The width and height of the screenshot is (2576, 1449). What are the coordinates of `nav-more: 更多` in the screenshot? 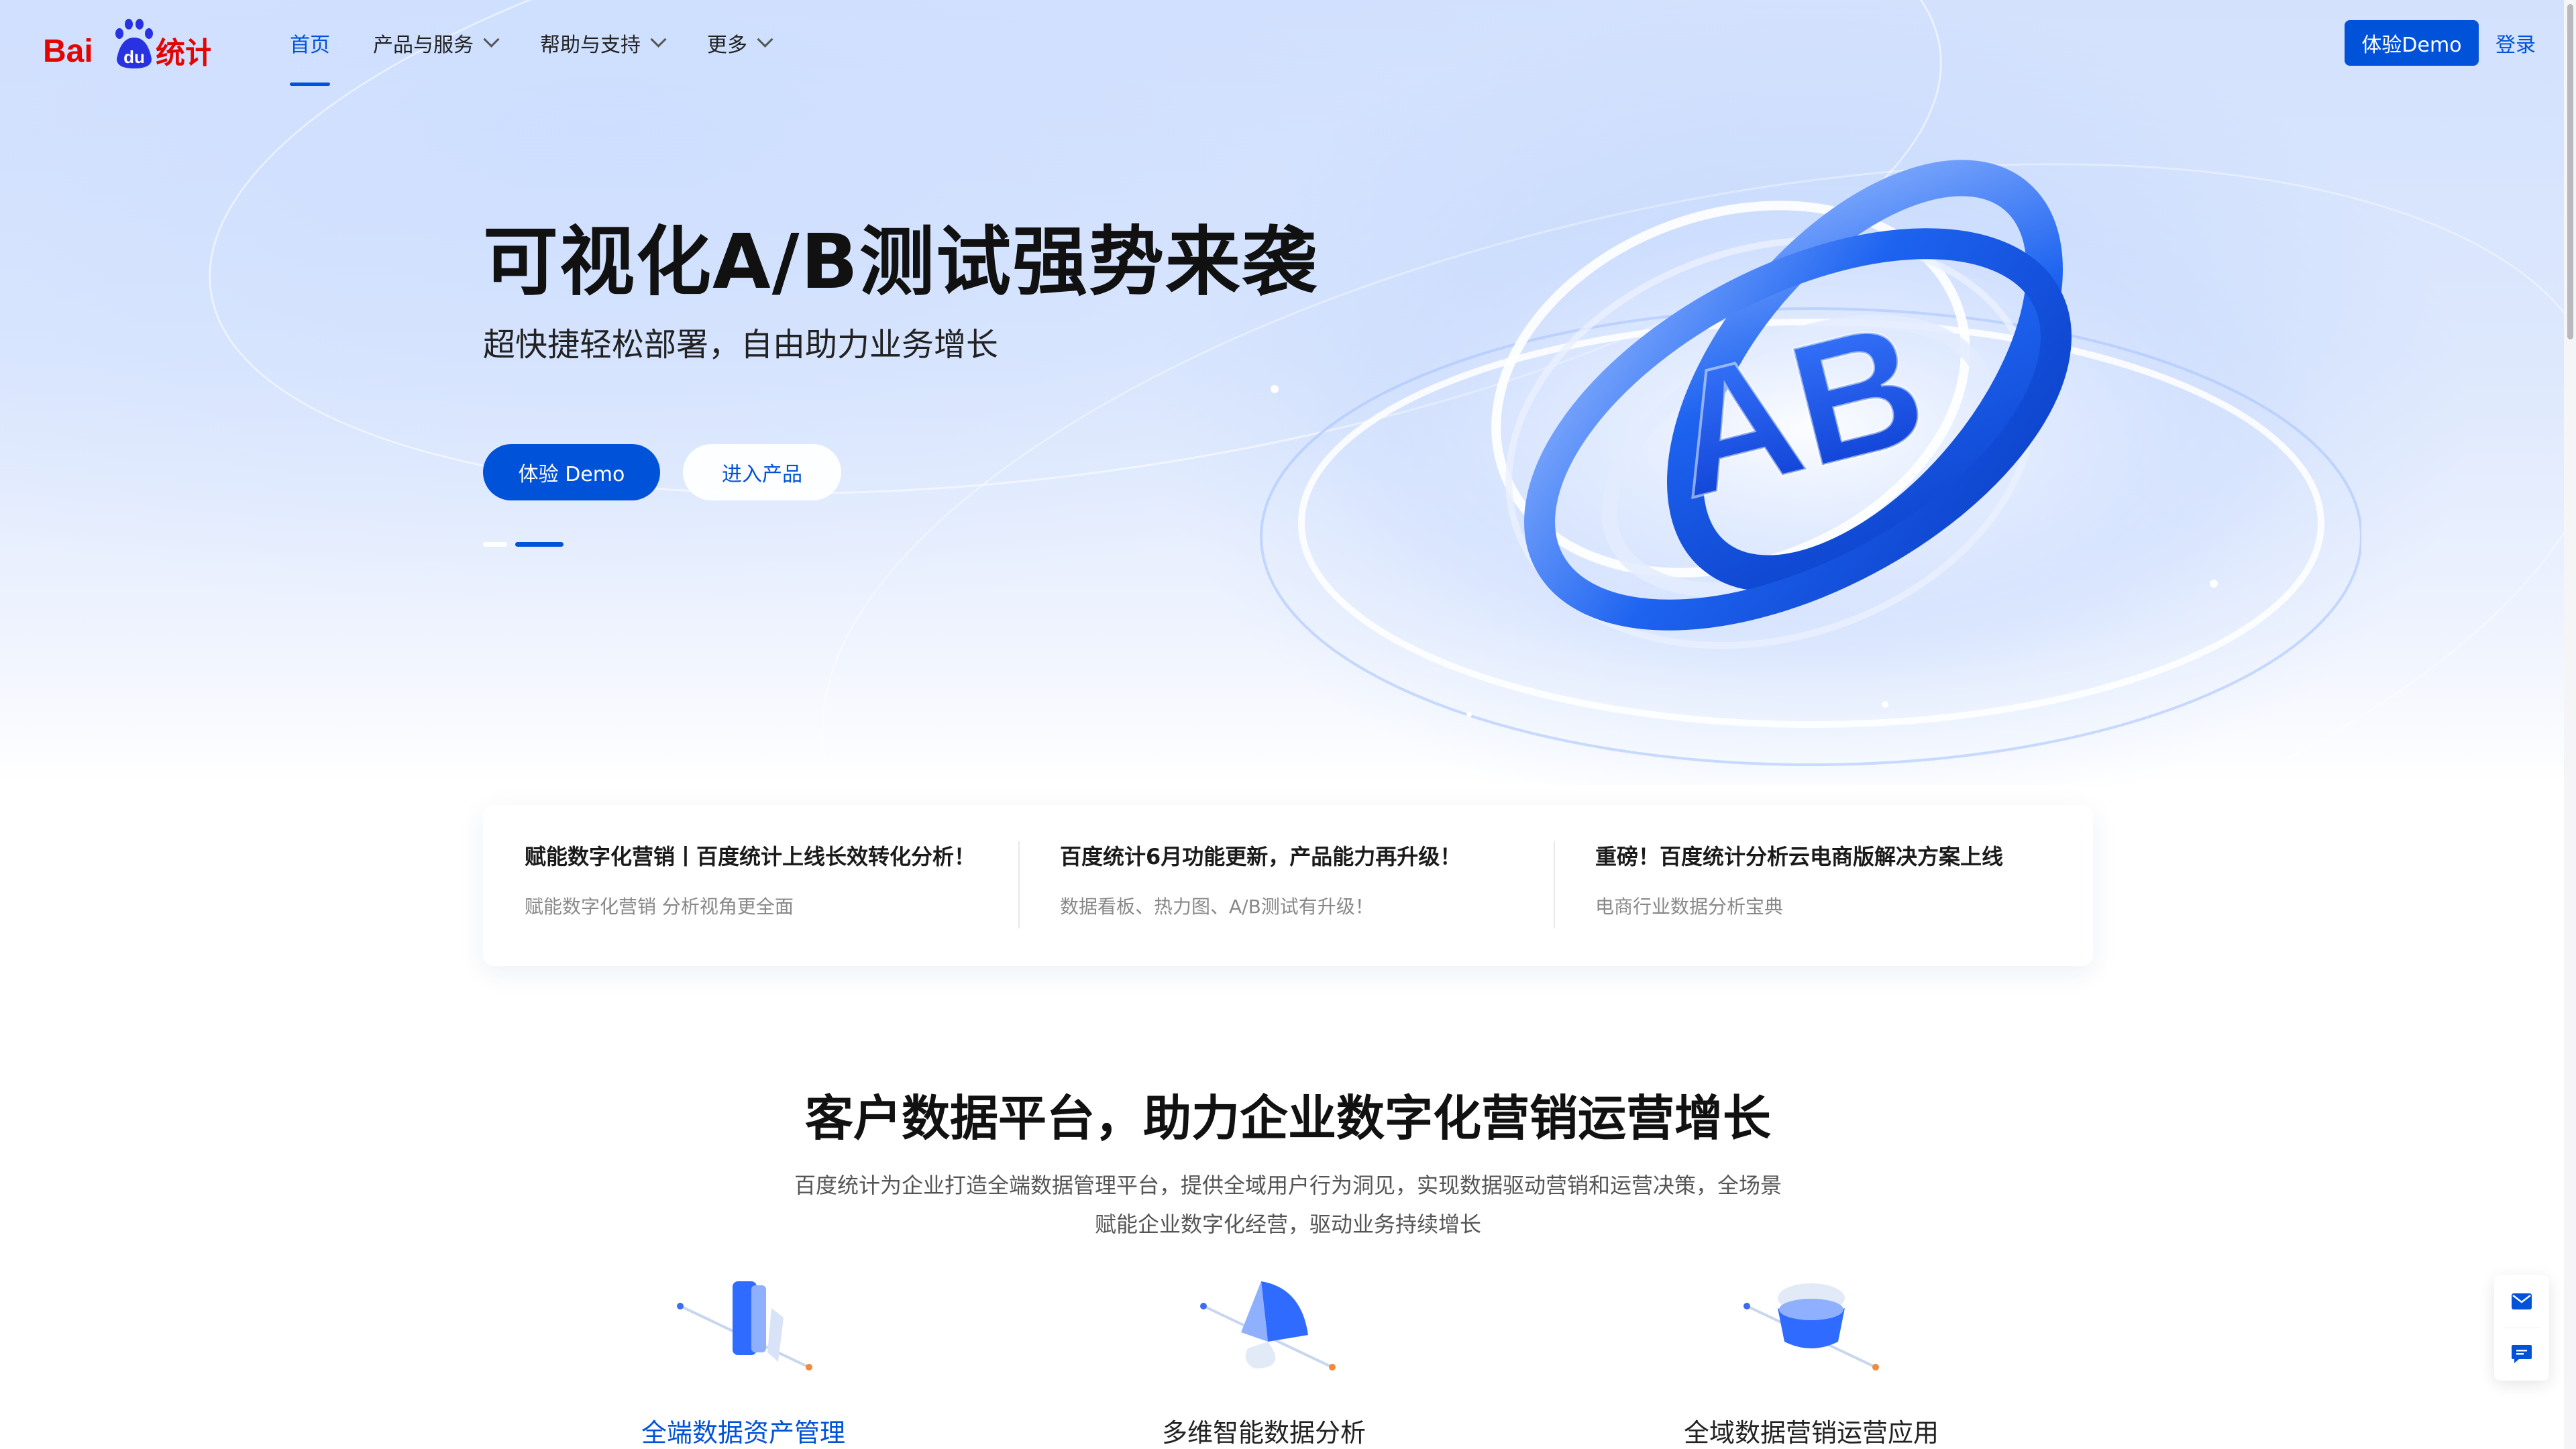 It's located at (740, 43).